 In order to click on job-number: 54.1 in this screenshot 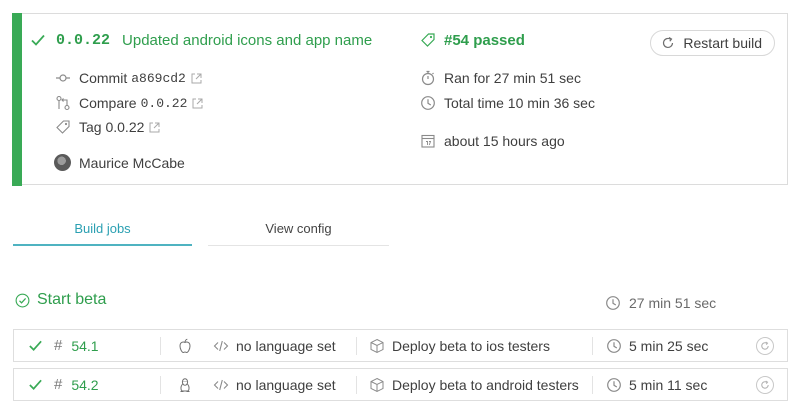, I will do `click(84, 346)`.